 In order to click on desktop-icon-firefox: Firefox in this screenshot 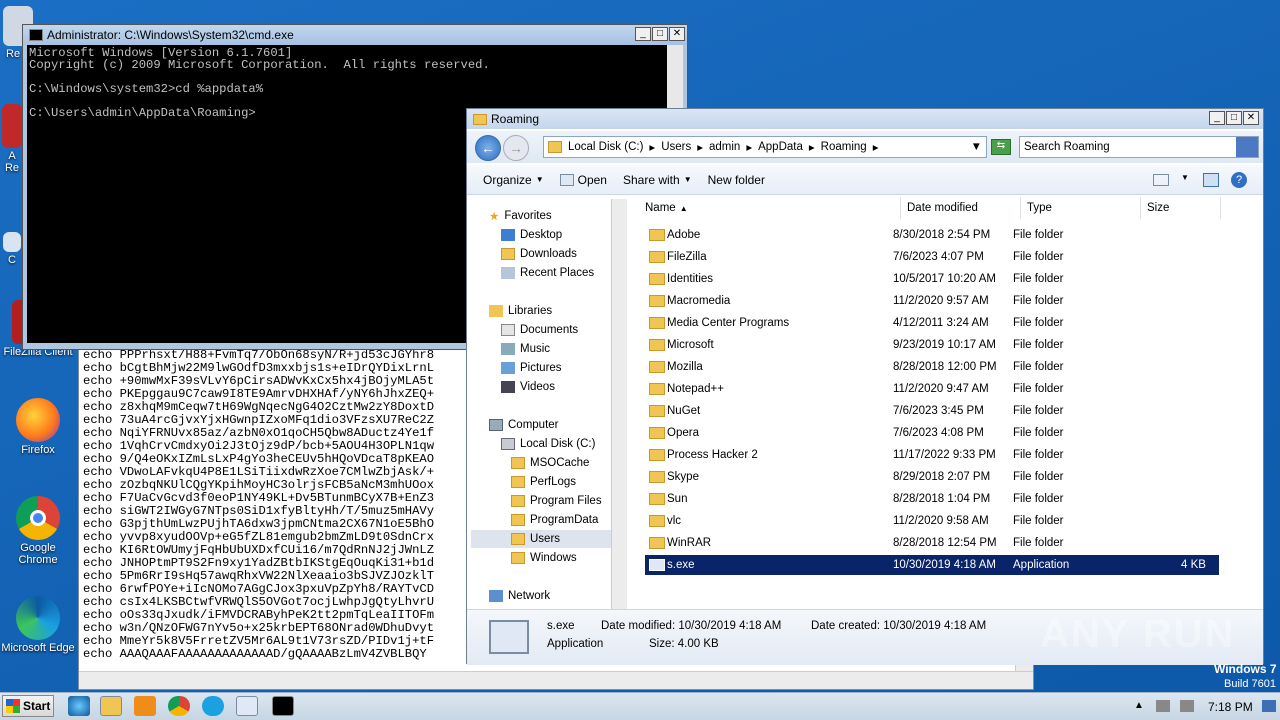, I will do `click(38, 427)`.